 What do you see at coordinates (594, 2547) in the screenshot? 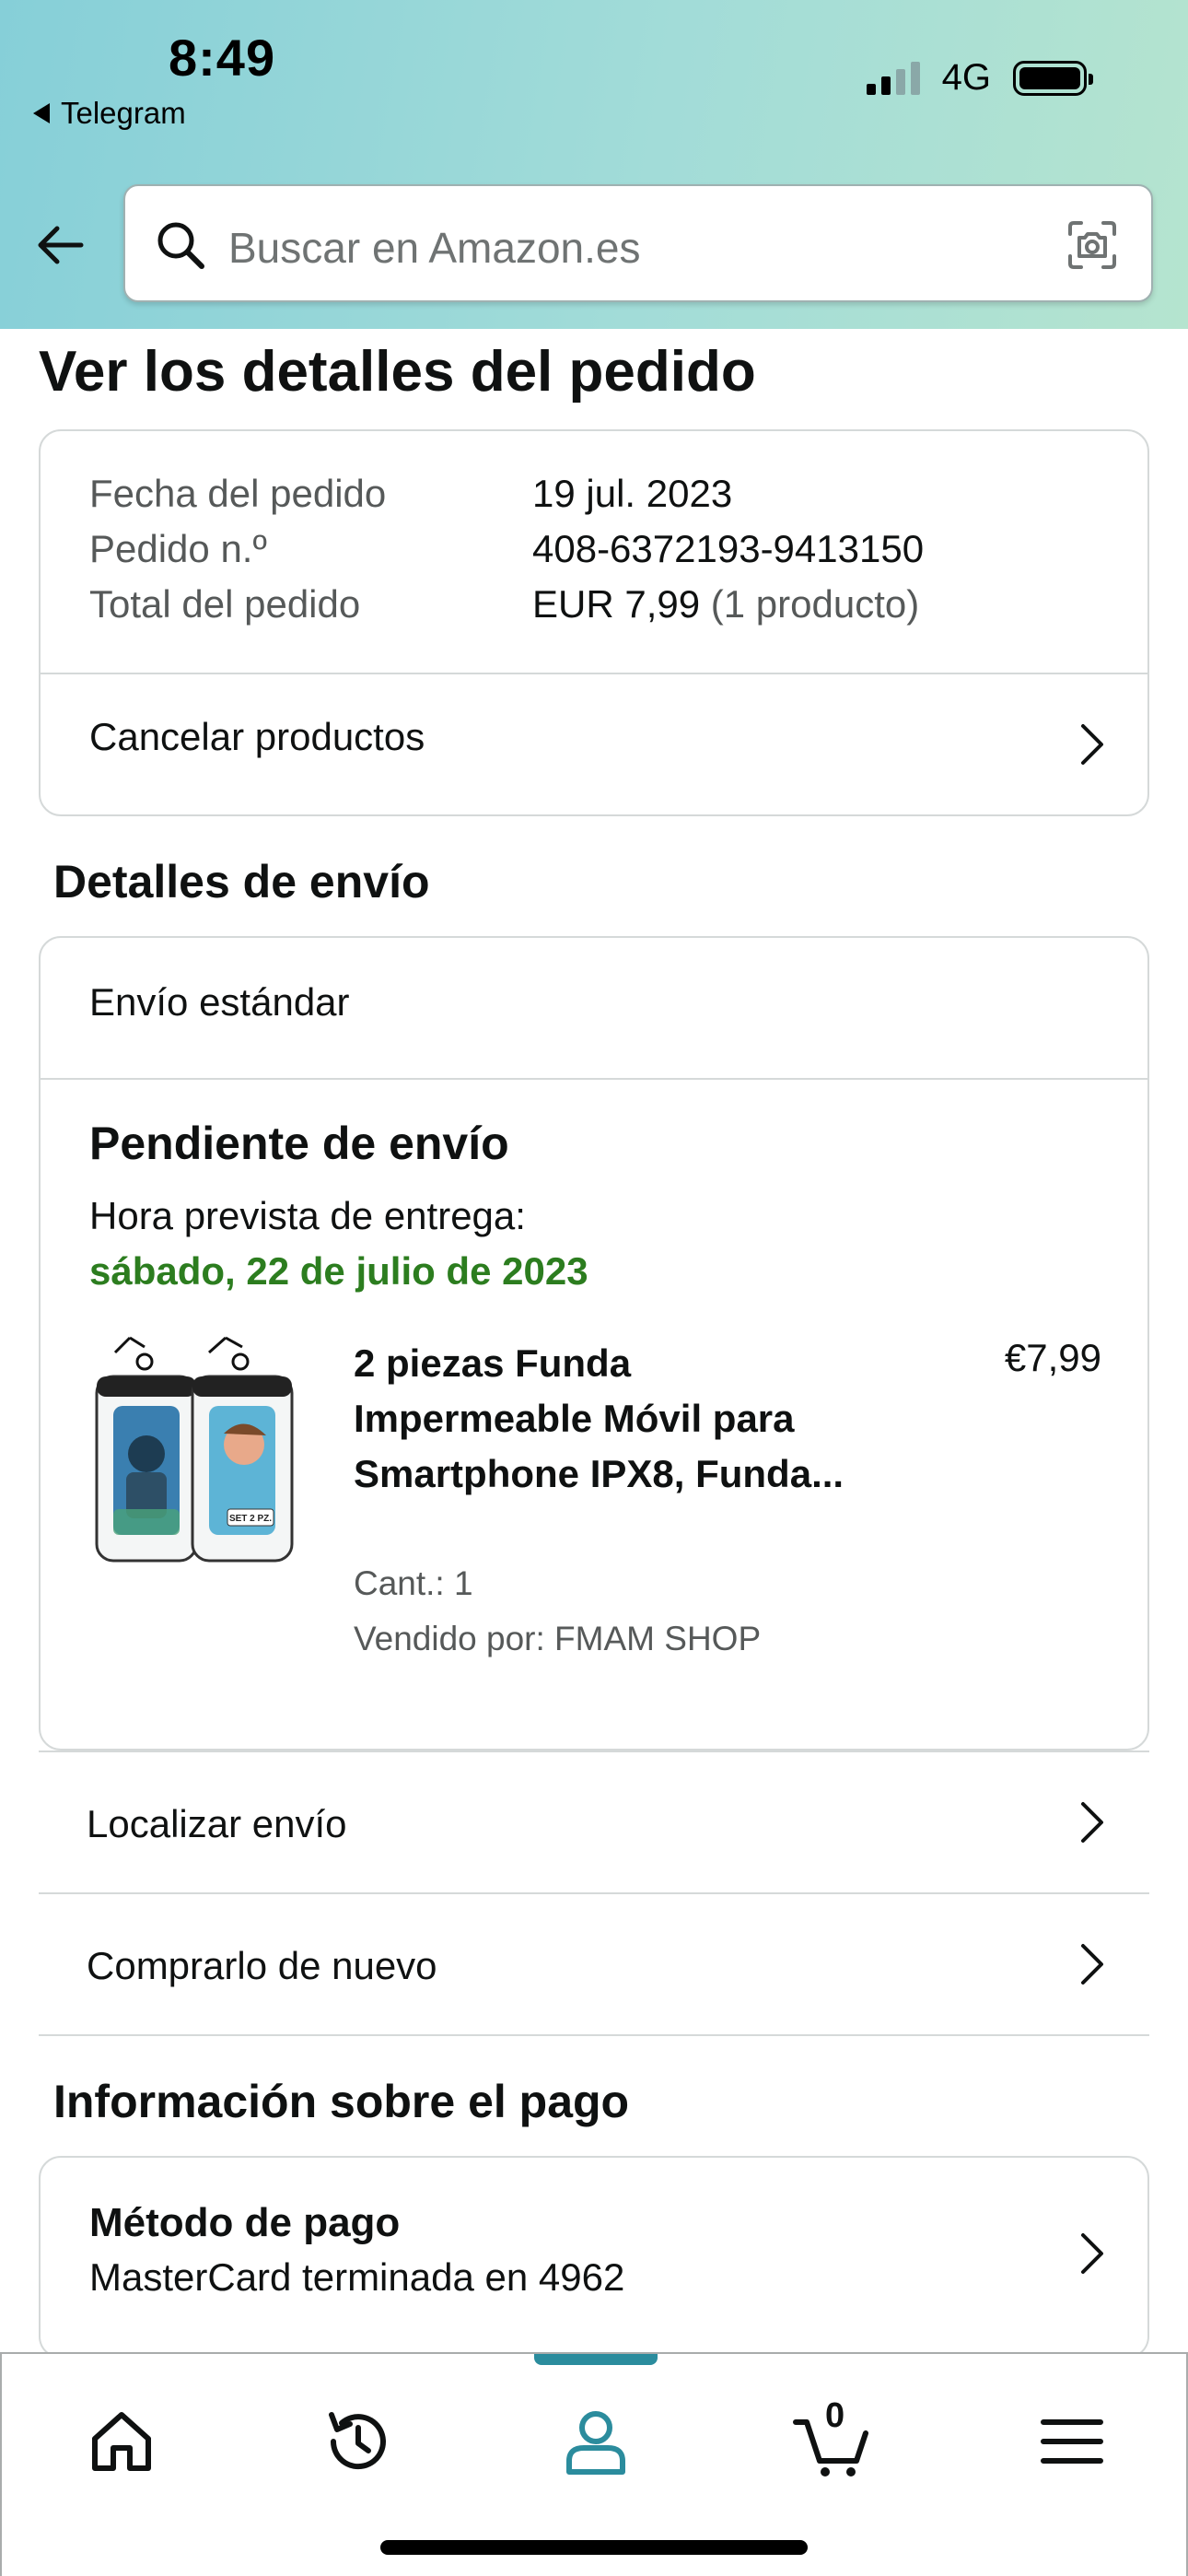
I see `home-indicator` at bounding box center [594, 2547].